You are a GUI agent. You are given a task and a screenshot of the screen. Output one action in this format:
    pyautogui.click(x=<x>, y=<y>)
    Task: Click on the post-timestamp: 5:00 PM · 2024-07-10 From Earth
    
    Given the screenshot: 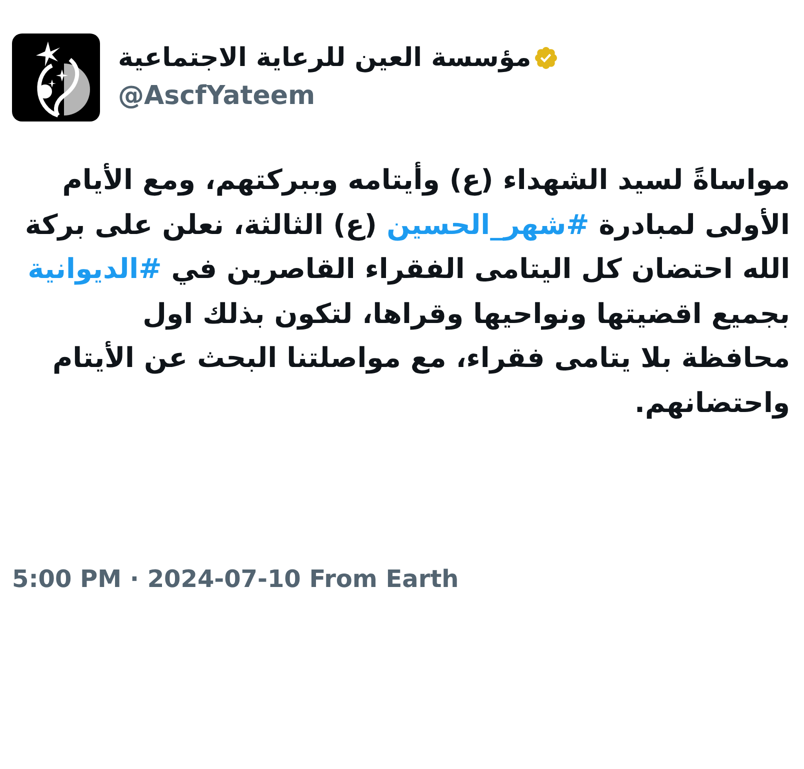 What is the action you would take?
    pyautogui.click(x=235, y=579)
    